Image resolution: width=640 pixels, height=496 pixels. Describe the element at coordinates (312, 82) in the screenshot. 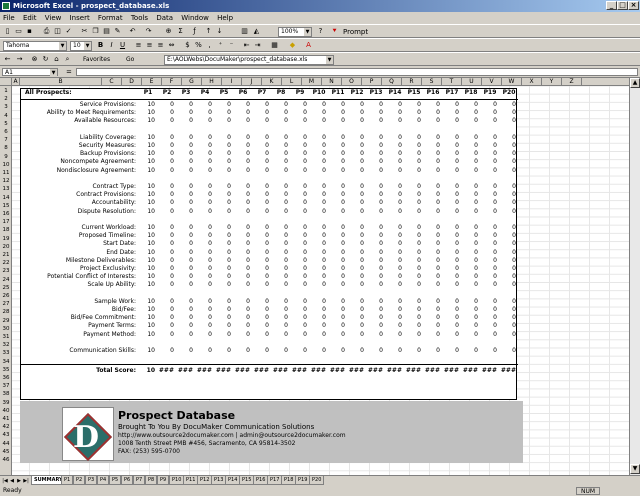

I see `column-header-m: M` at that location.